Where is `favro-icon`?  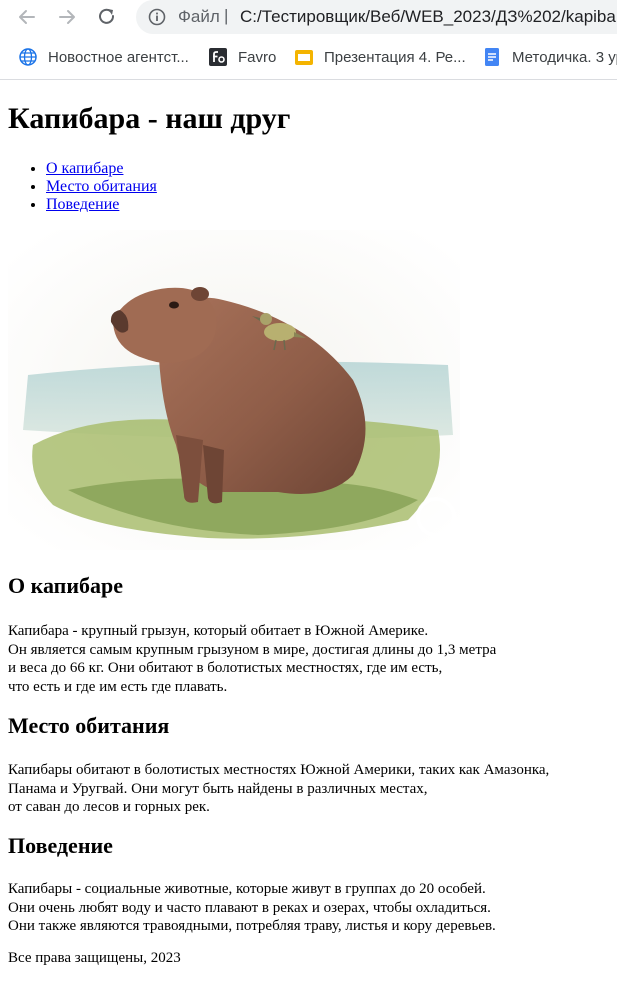
favro-icon is located at coordinates (218, 57).